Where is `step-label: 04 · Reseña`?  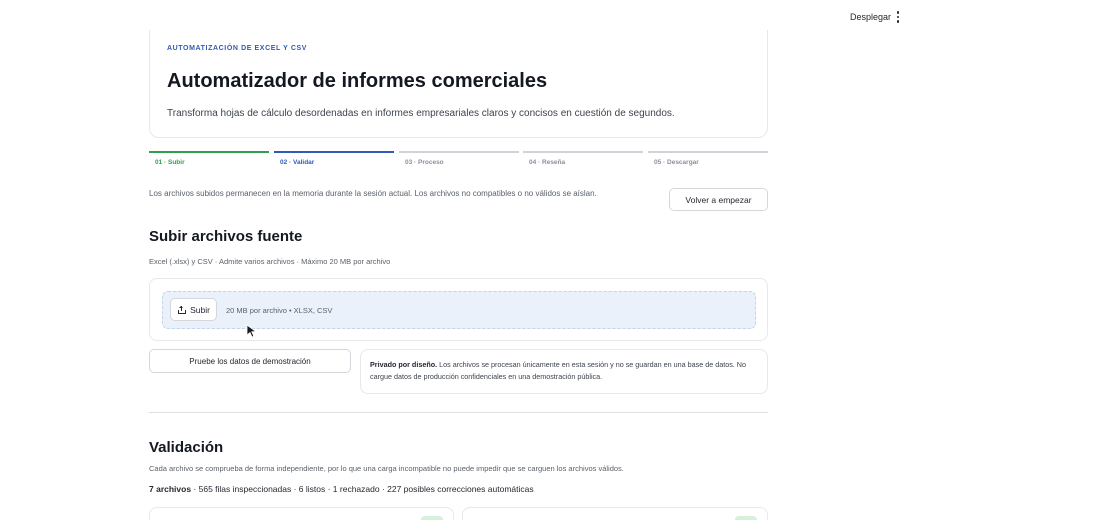
step-label: 04 · Reseña is located at coordinates (547, 162).